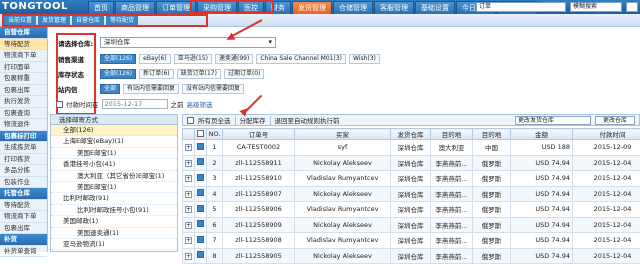 The height and width of the screenshot is (264, 640). Describe the element at coordinates (114, 130) in the screenshot. I see `shipping-method-item: 全部(126)` at that location.